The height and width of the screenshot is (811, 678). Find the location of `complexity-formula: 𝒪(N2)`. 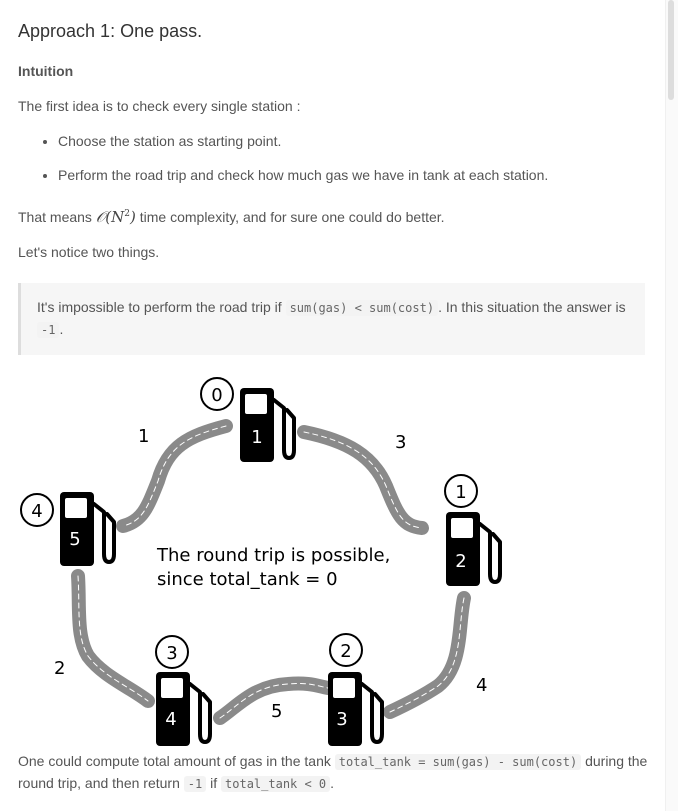

complexity-formula: 𝒪(N2) is located at coordinates (116, 217).